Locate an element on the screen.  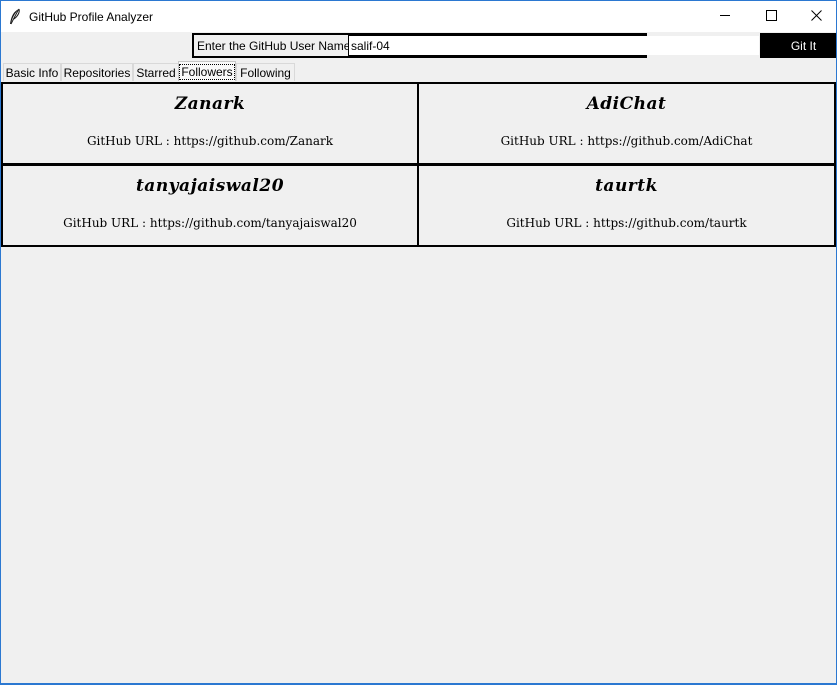
tab-label: Repositories is located at coordinates (97, 72).